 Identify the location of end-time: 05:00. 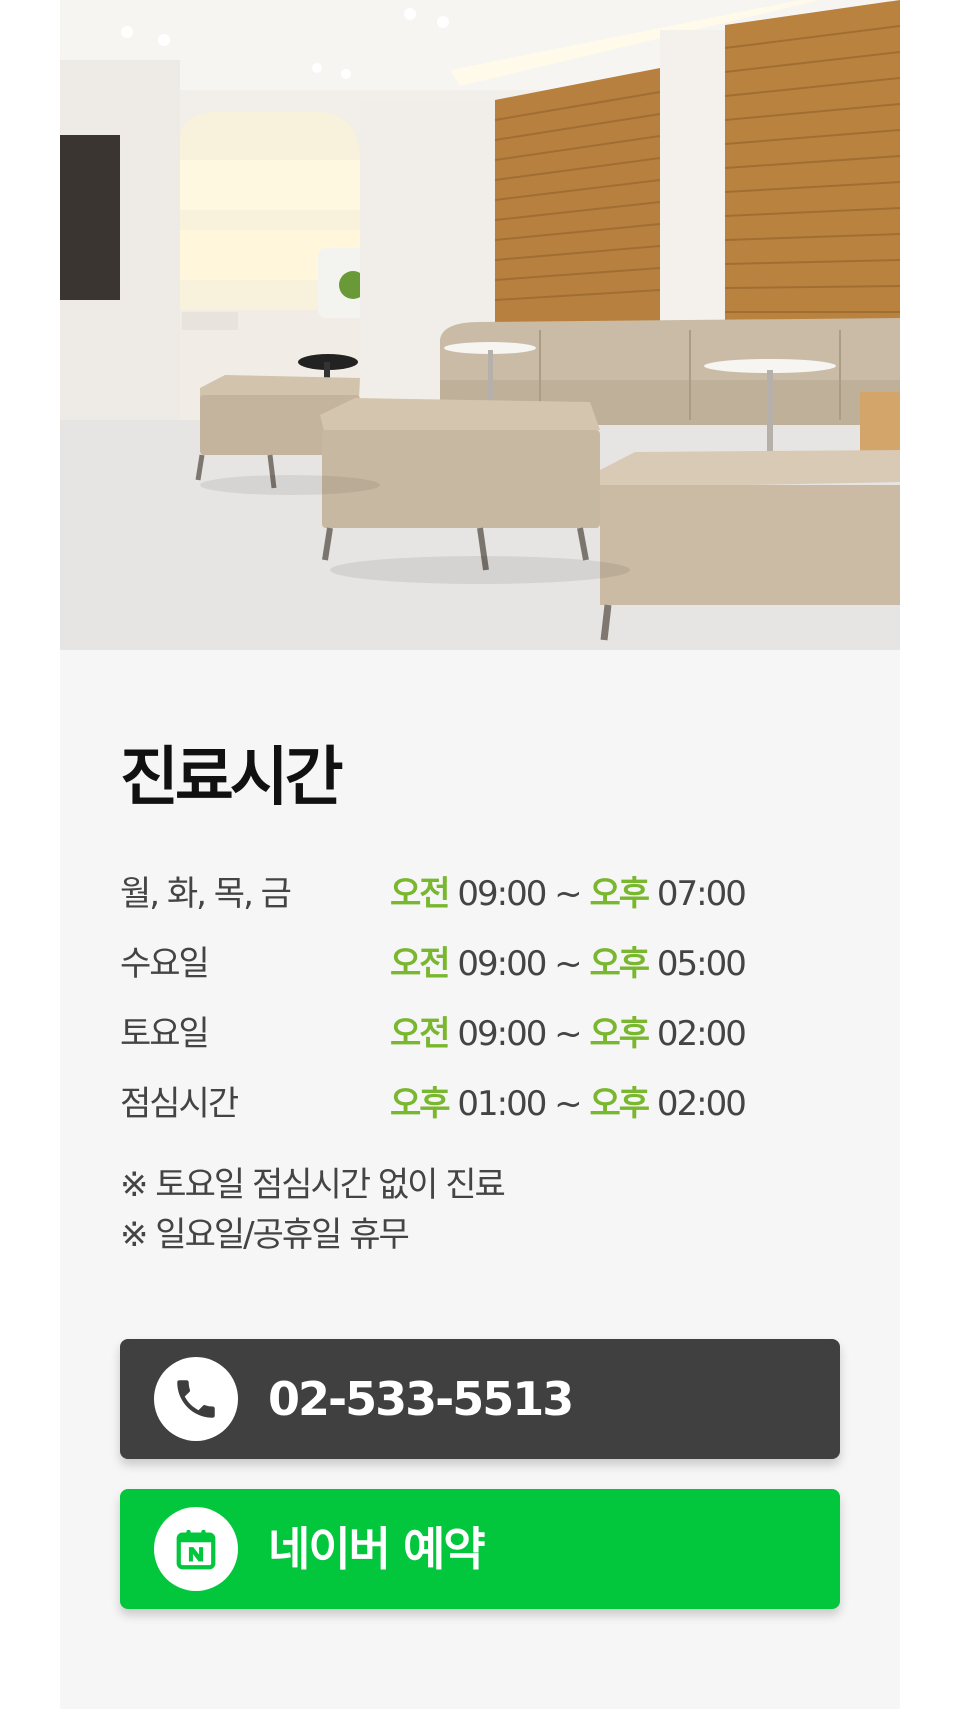
(701, 963).